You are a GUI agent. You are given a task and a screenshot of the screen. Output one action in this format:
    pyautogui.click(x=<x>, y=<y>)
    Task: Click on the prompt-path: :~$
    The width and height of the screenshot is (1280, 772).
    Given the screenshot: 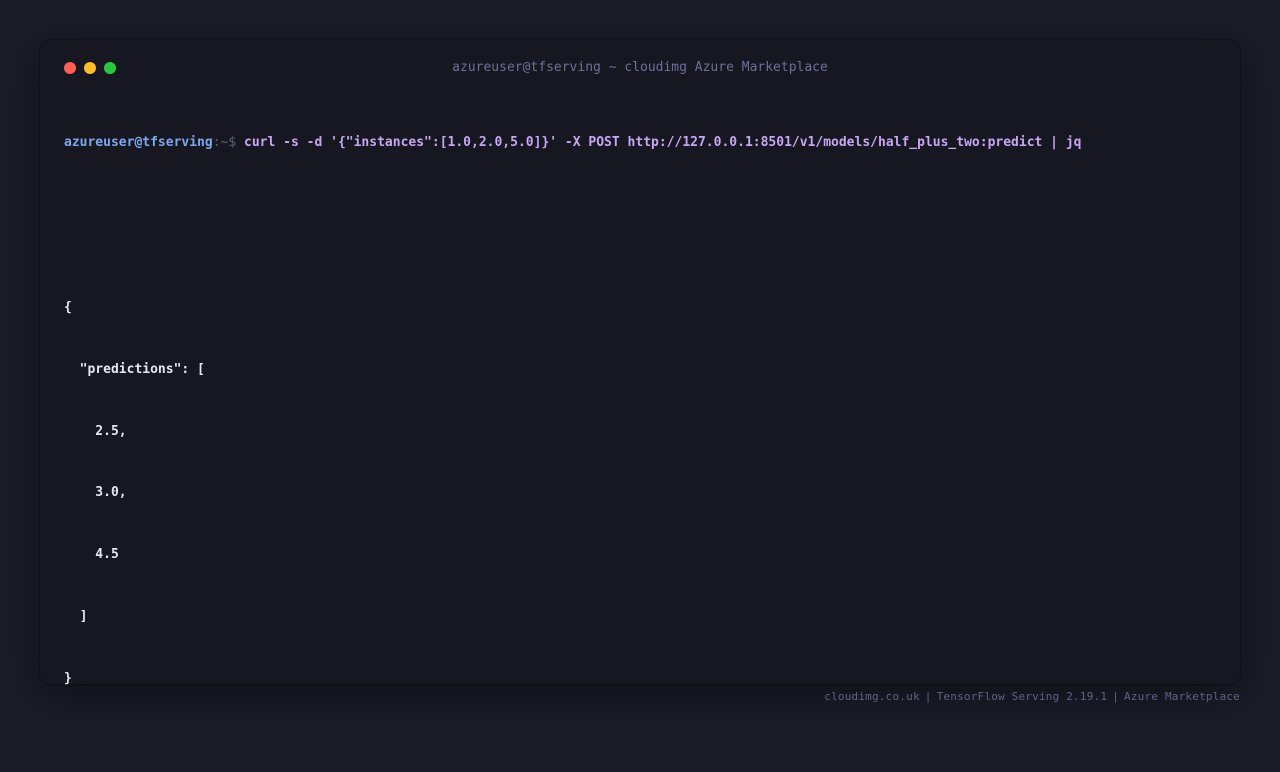 What is the action you would take?
    pyautogui.click(x=224, y=143)
    